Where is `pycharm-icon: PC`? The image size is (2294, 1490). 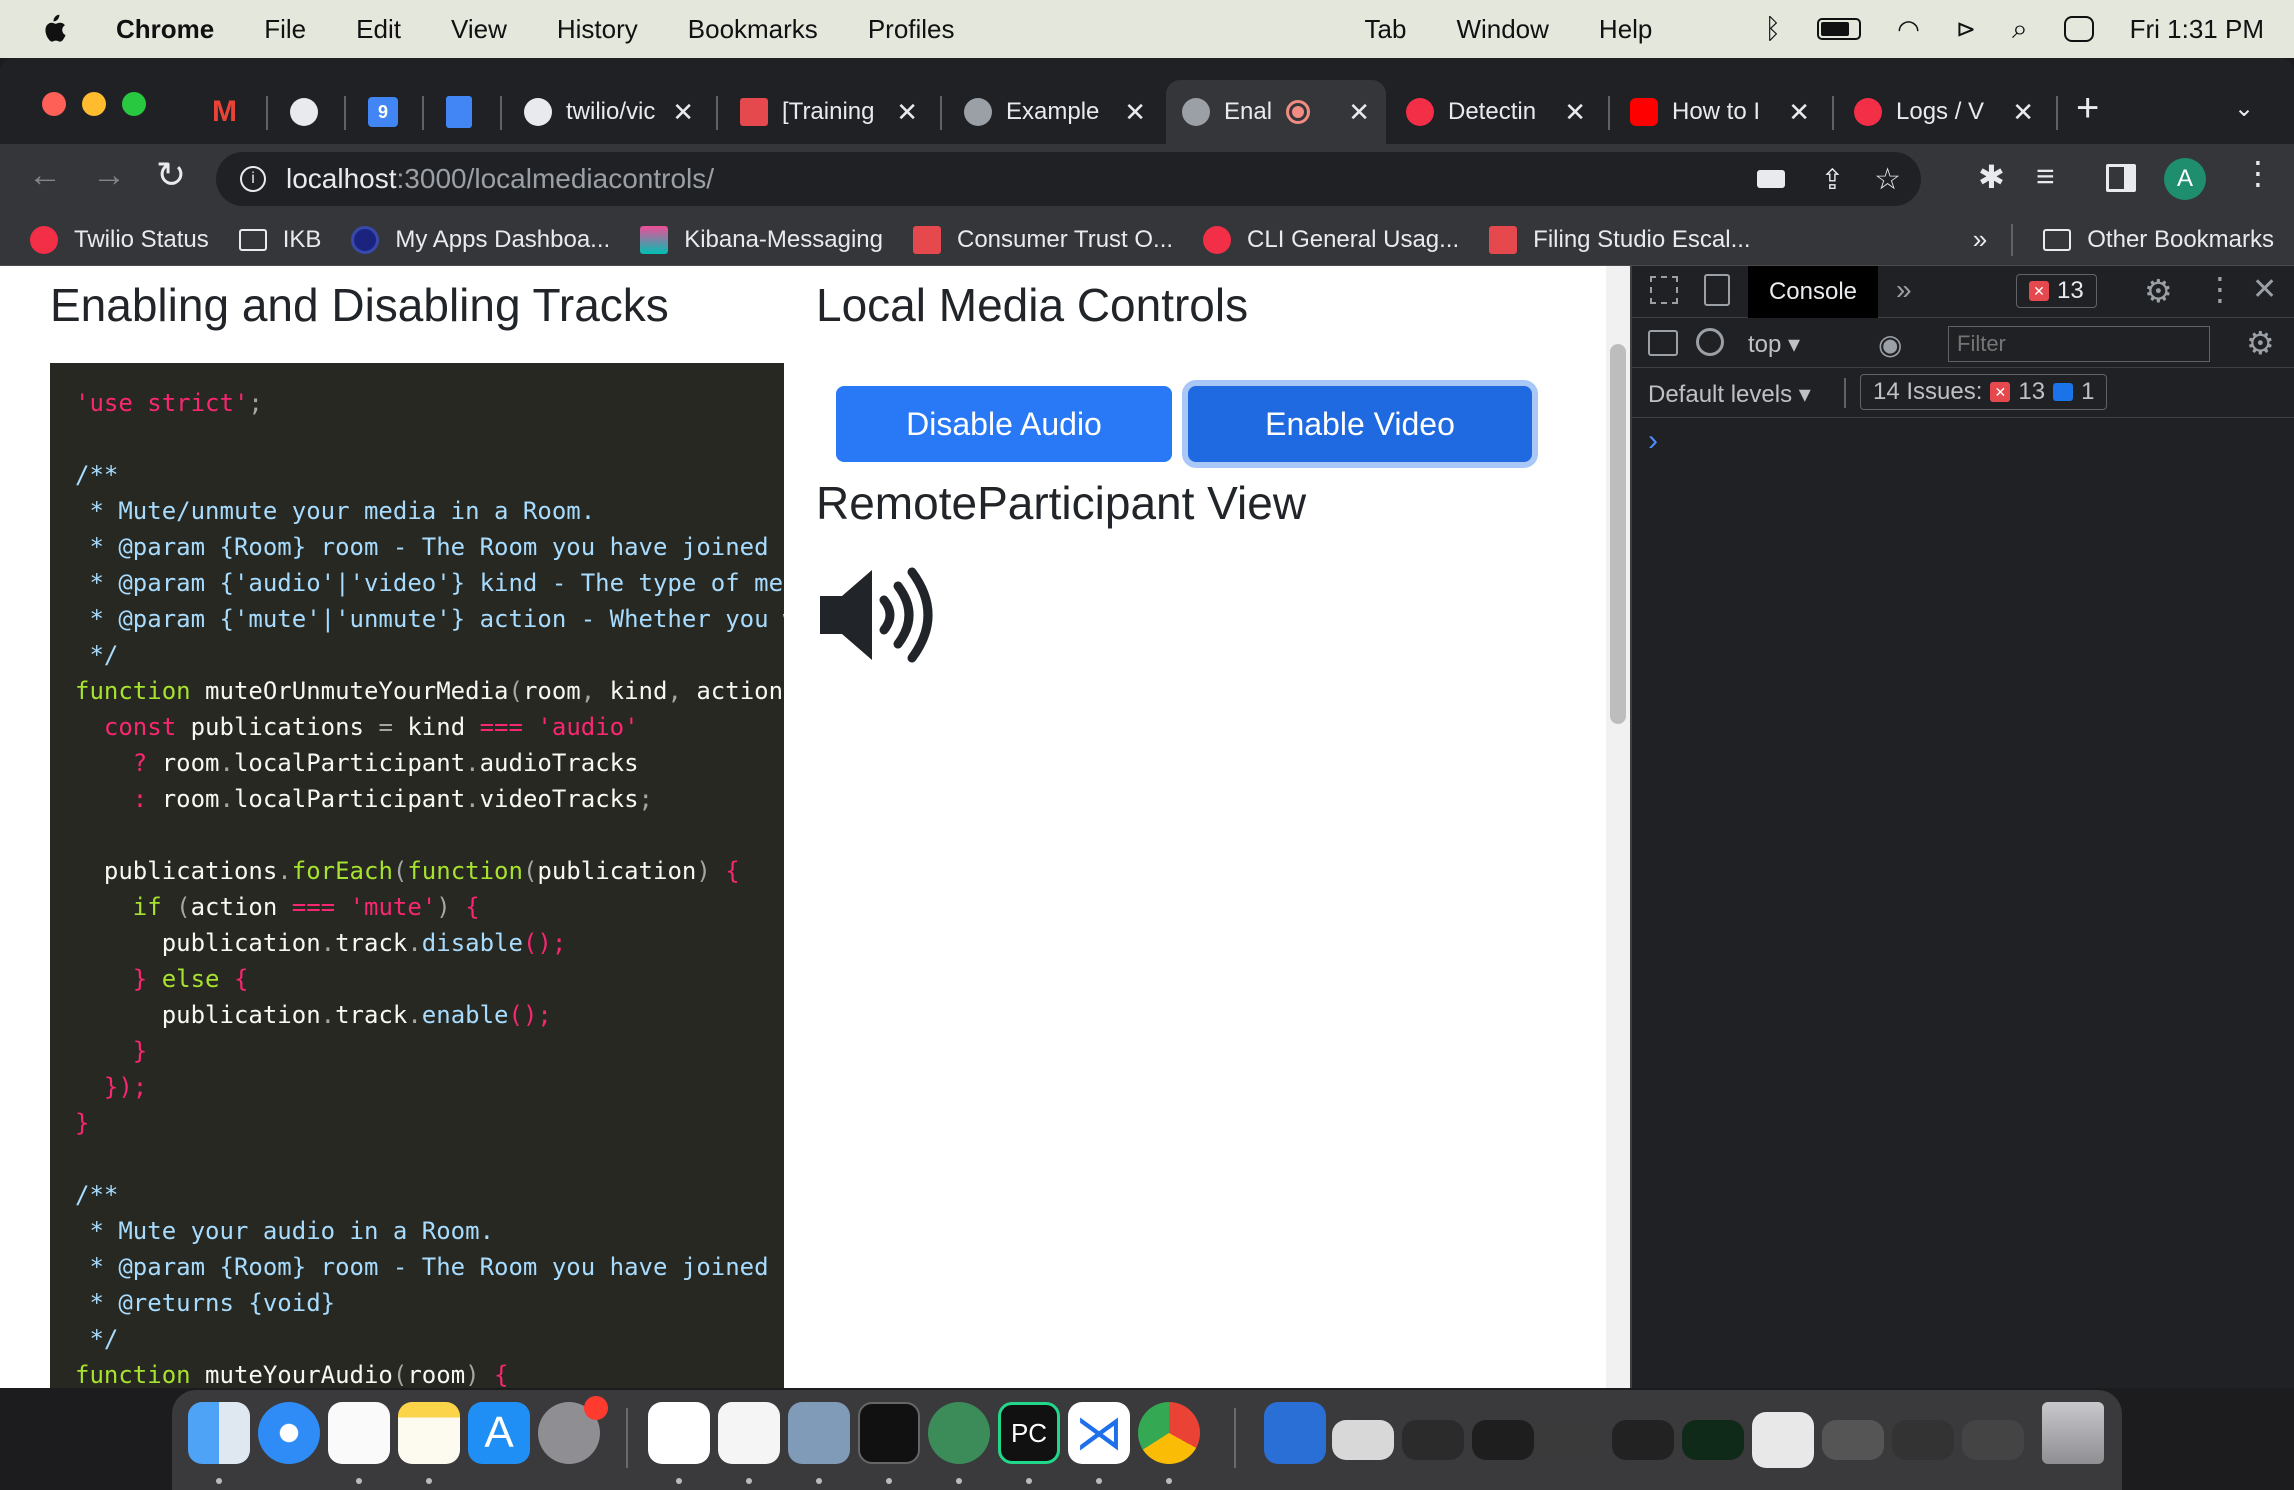 pycharm-icon: PC is located at coordinates (1029, 1433).